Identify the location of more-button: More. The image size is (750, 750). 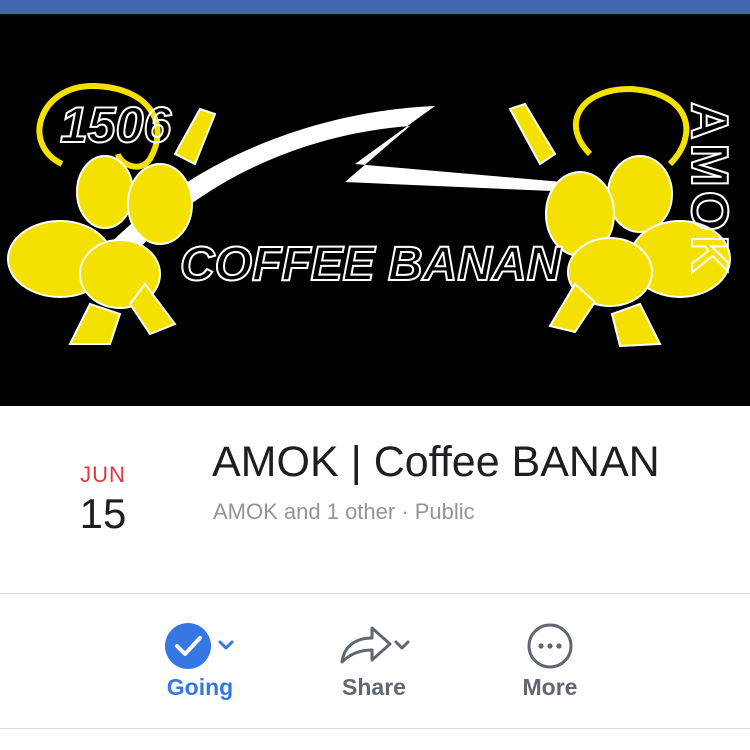
(550, 661).